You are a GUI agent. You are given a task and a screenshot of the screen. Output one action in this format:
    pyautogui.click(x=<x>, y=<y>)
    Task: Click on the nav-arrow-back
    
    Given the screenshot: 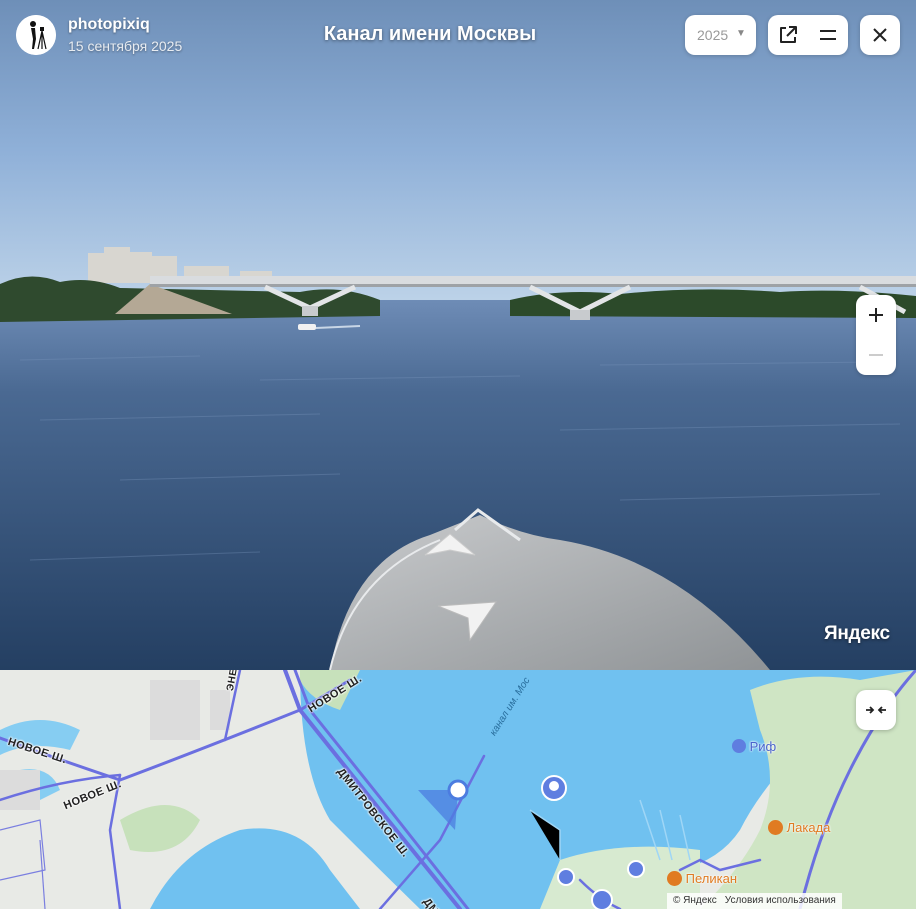 What is the action you would take?
    pyautogui.click(x=467, y=620)
    